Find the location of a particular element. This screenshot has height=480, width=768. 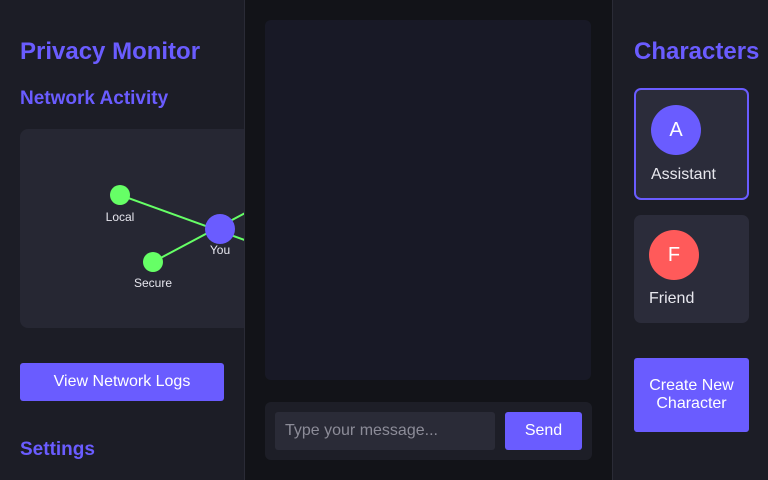

settings-heading: Settings is located at coordinates (57, 449).